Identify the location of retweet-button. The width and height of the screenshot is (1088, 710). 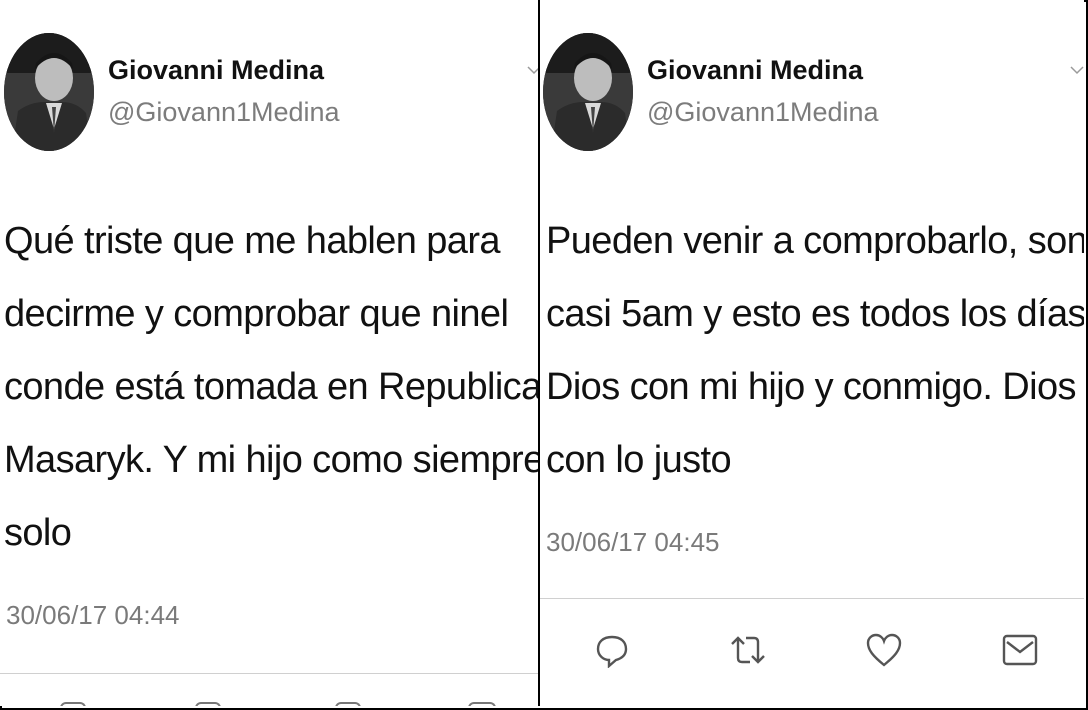
(748, 650).